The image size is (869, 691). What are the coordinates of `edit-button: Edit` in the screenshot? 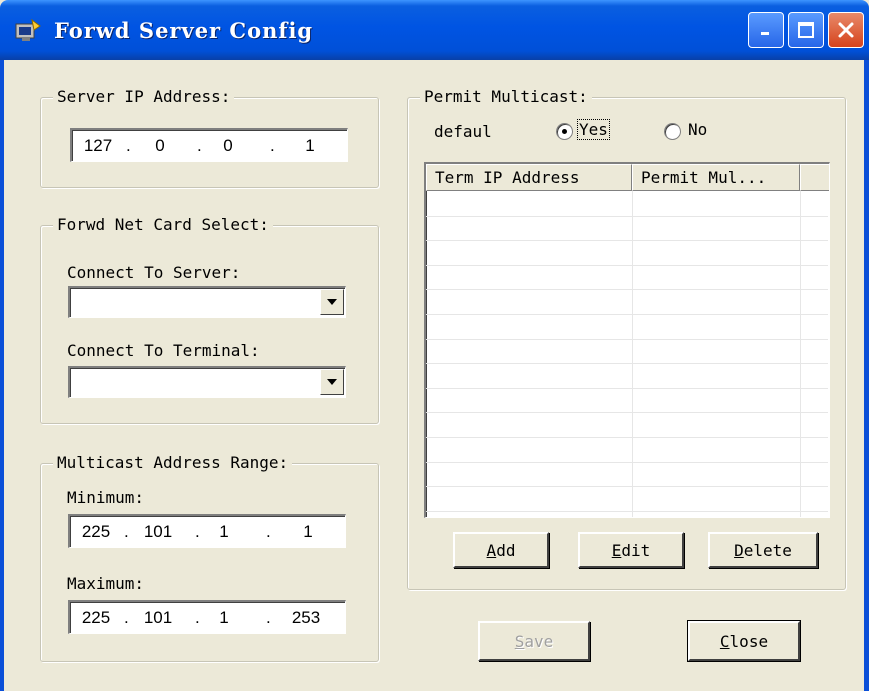 It's located at (631, 550).